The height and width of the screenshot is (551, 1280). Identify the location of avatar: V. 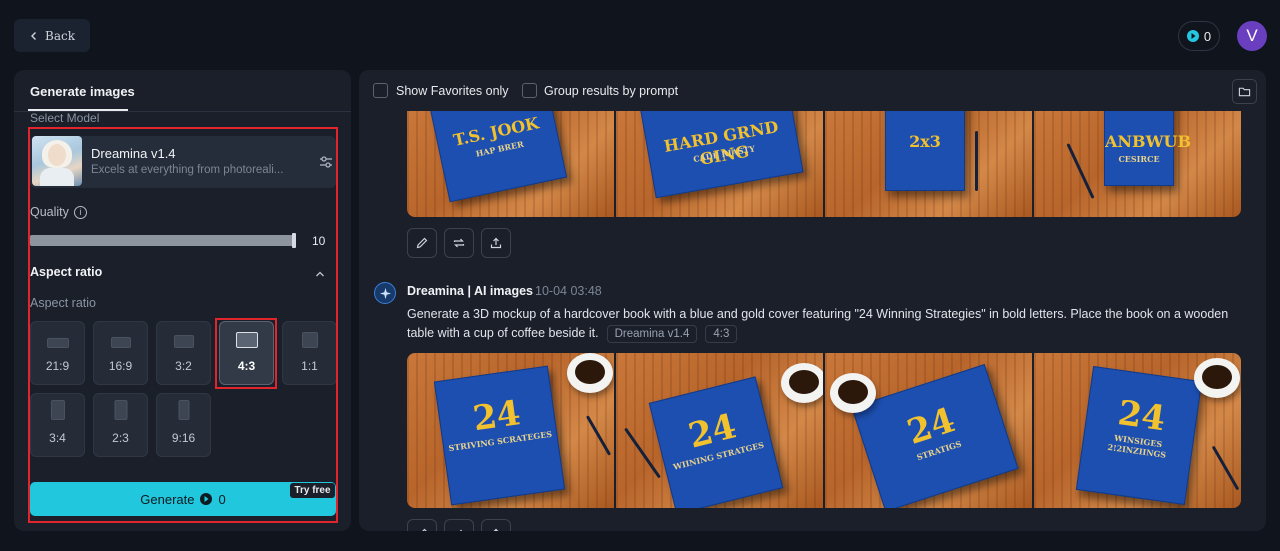
(1252, 36).